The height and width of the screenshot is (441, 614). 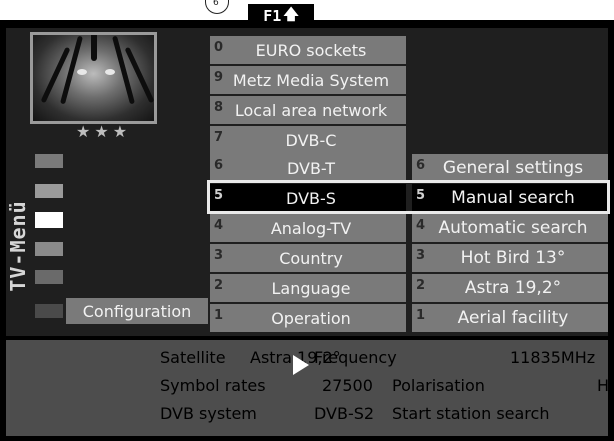 I want to click on menu-item-local-area-network: 8 Local area network, so click(x=308, y=110).